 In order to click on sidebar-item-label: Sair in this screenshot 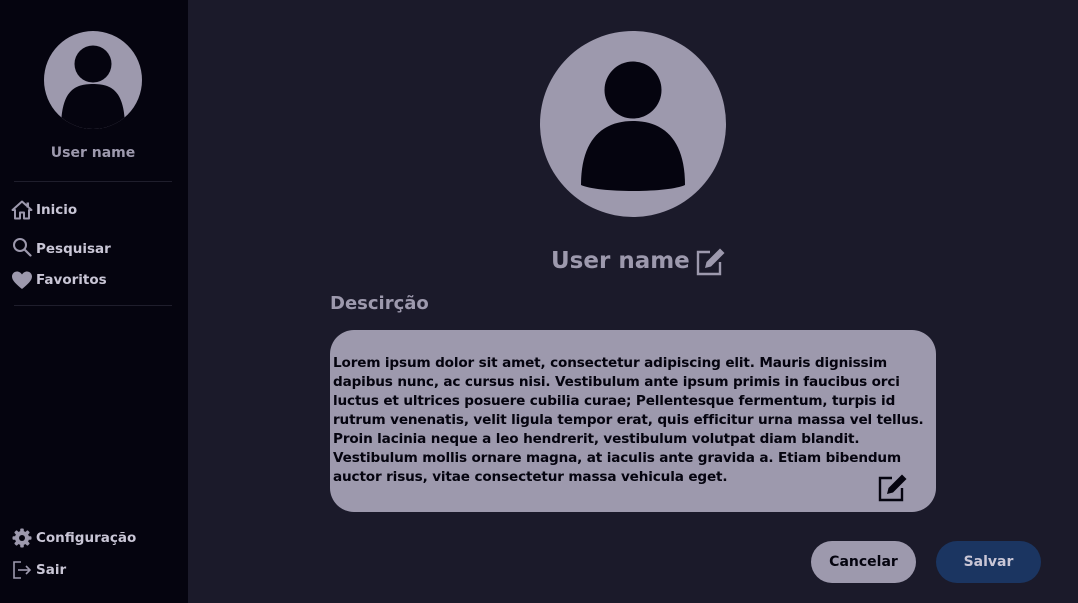, I will do `click(51, 570)`.